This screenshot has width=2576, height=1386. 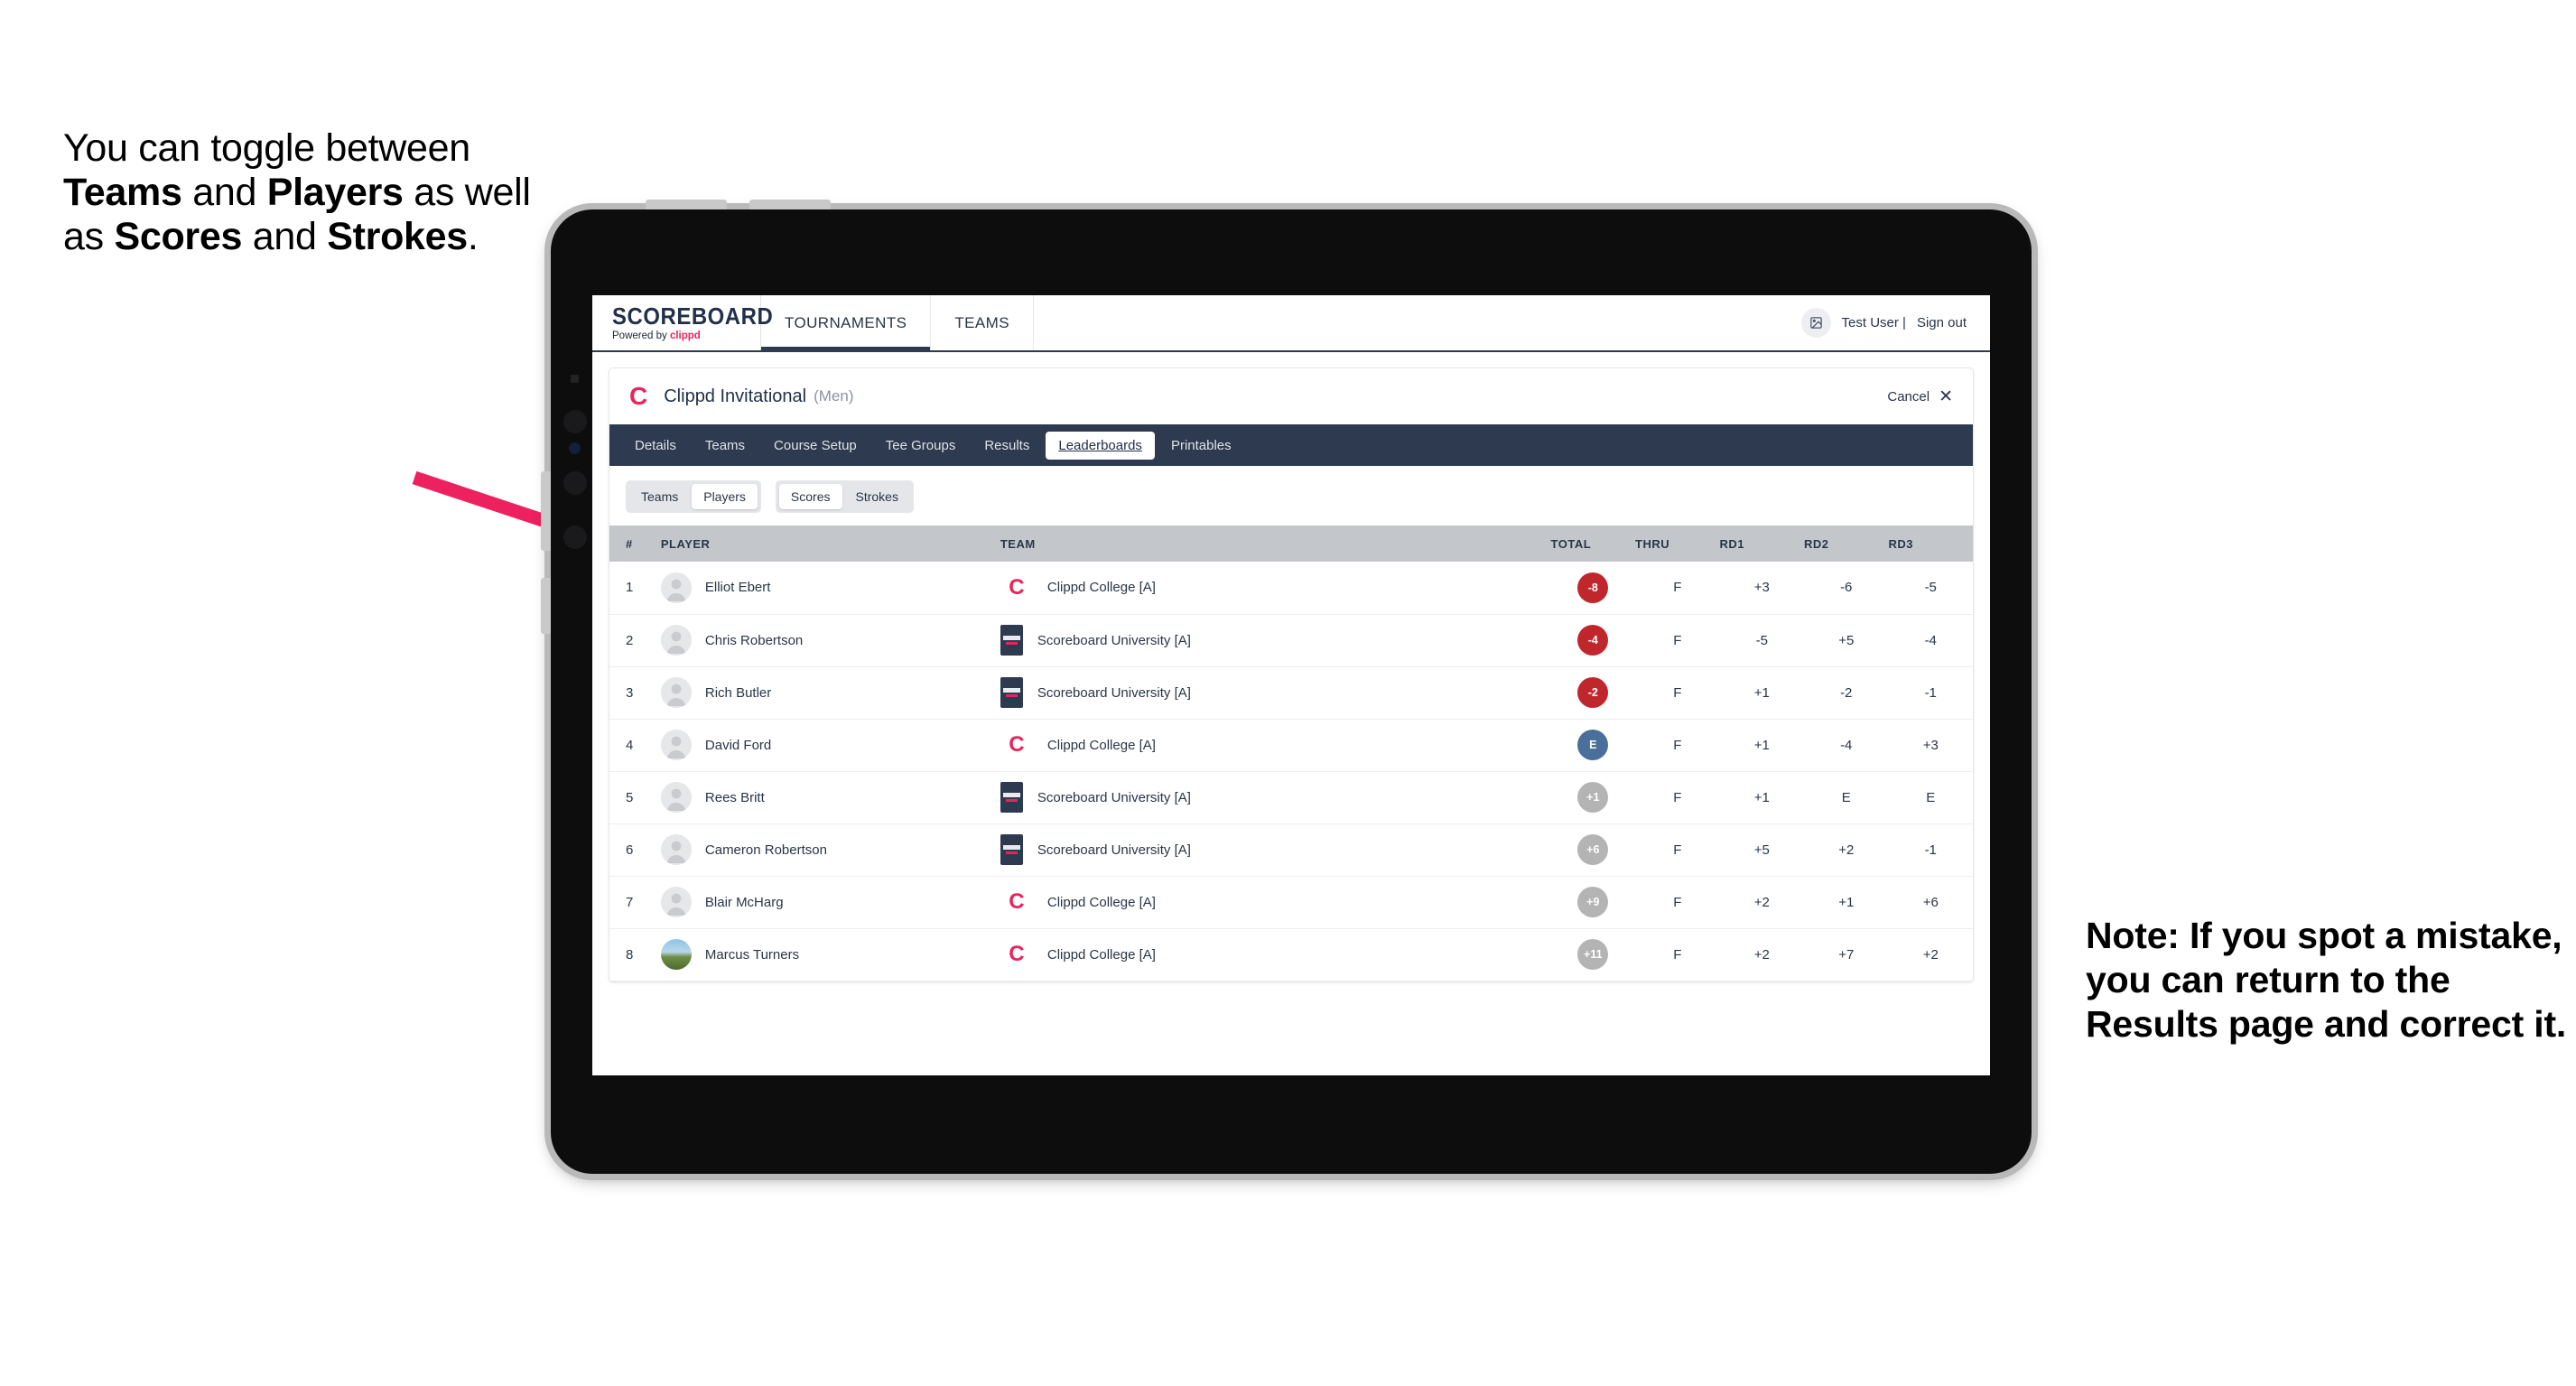 What do you see at coordinates (1846, 544) in the screenshot?
I see `column-header-rd2: RD2` at bounding box center [1846, 544].